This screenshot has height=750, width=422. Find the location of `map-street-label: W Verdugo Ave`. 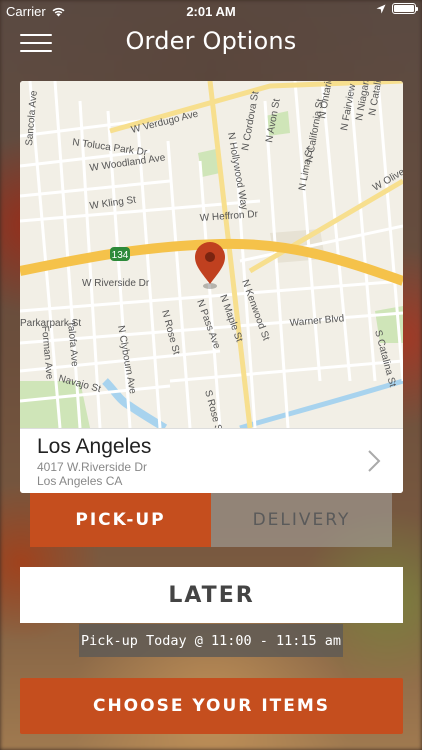

map-street-label: W Verdugo Ave is located at coordinates (165, 121).